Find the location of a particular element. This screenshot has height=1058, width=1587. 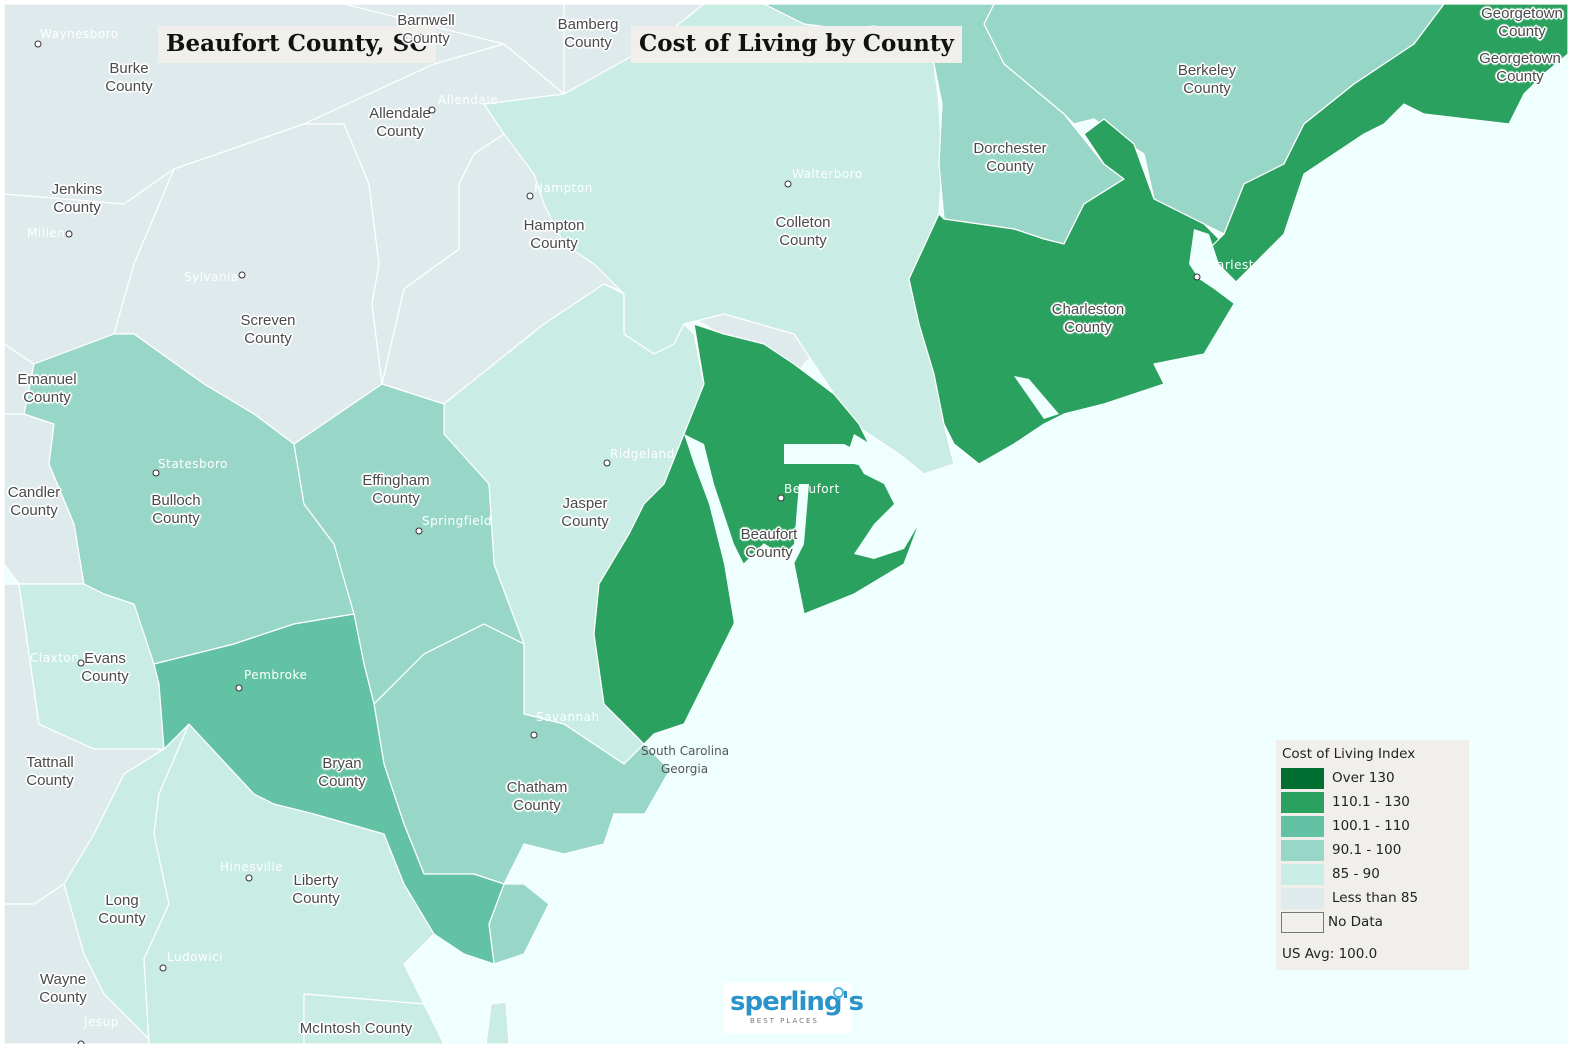

label-bamberg: Bamberg County is located at coordinates (588, 33).